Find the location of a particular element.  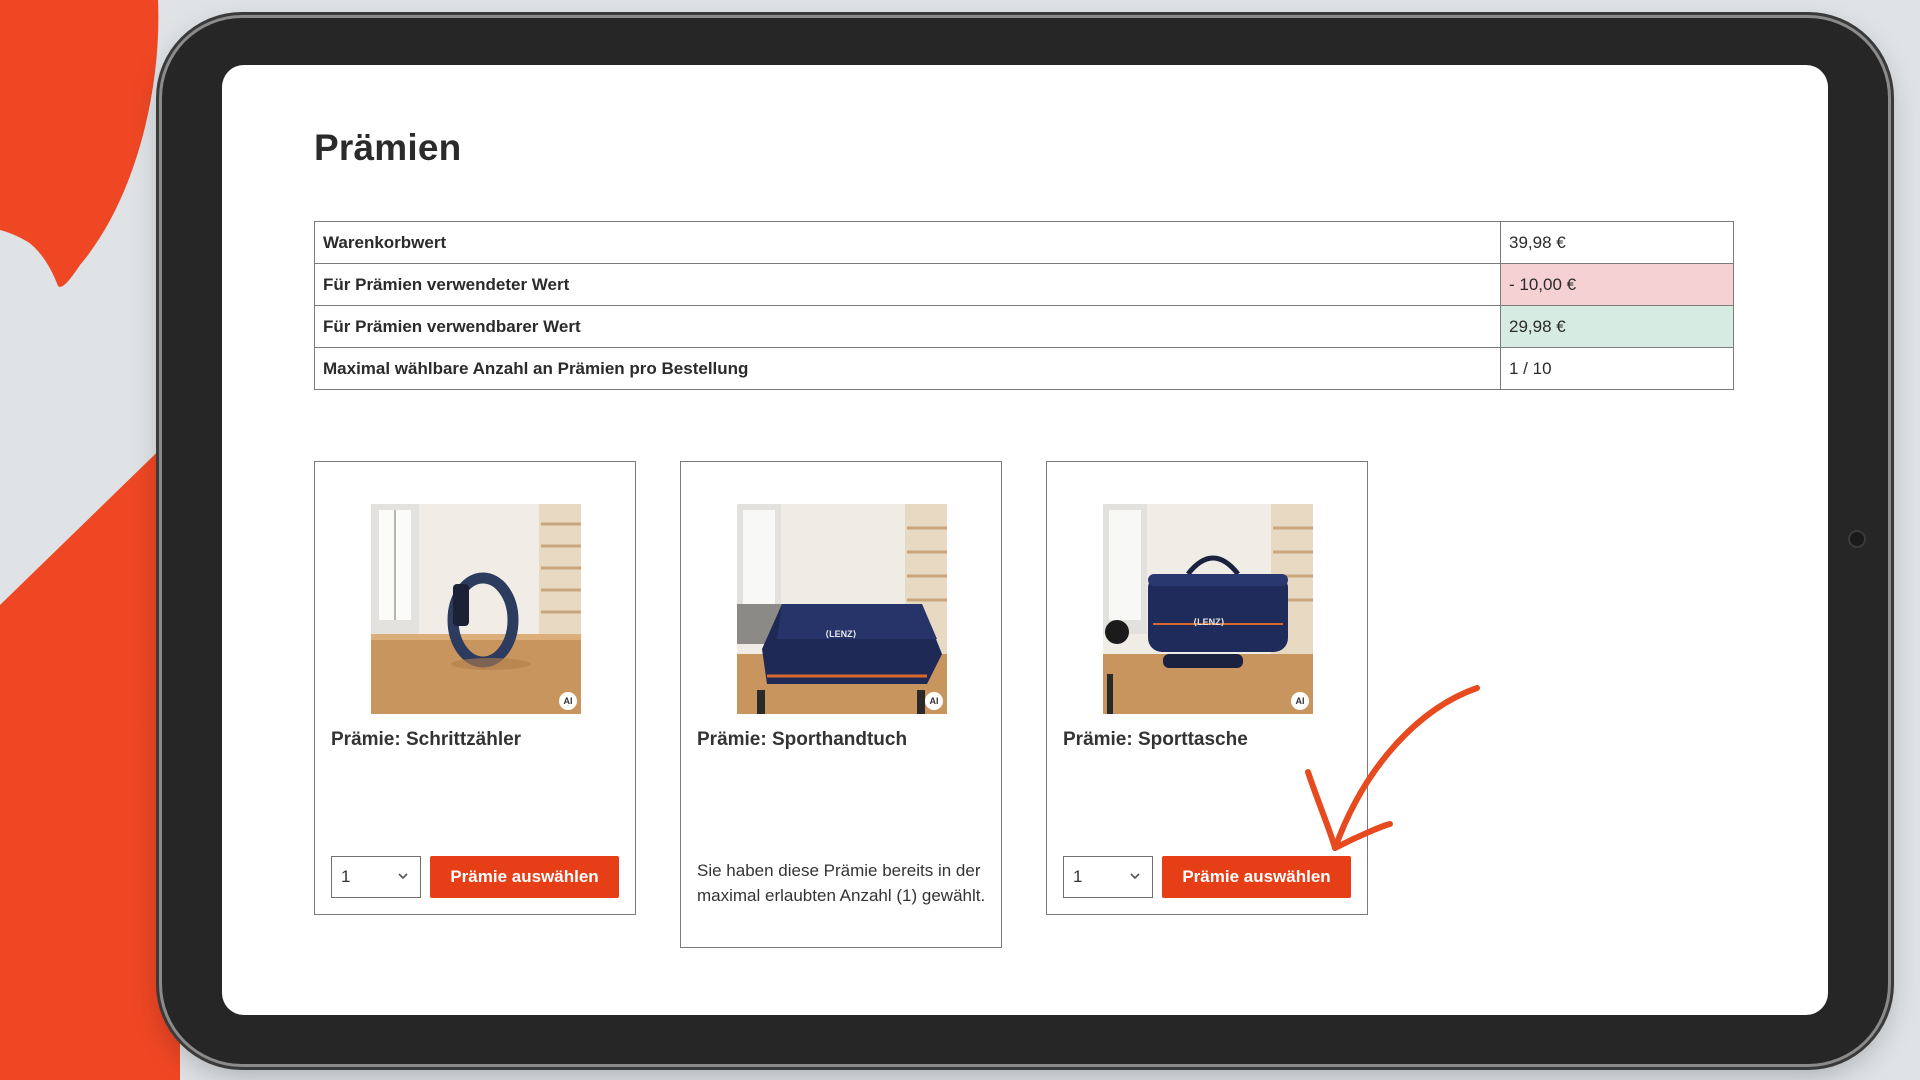

arrow-annotation-icon is located at coordinates (1392, 768).